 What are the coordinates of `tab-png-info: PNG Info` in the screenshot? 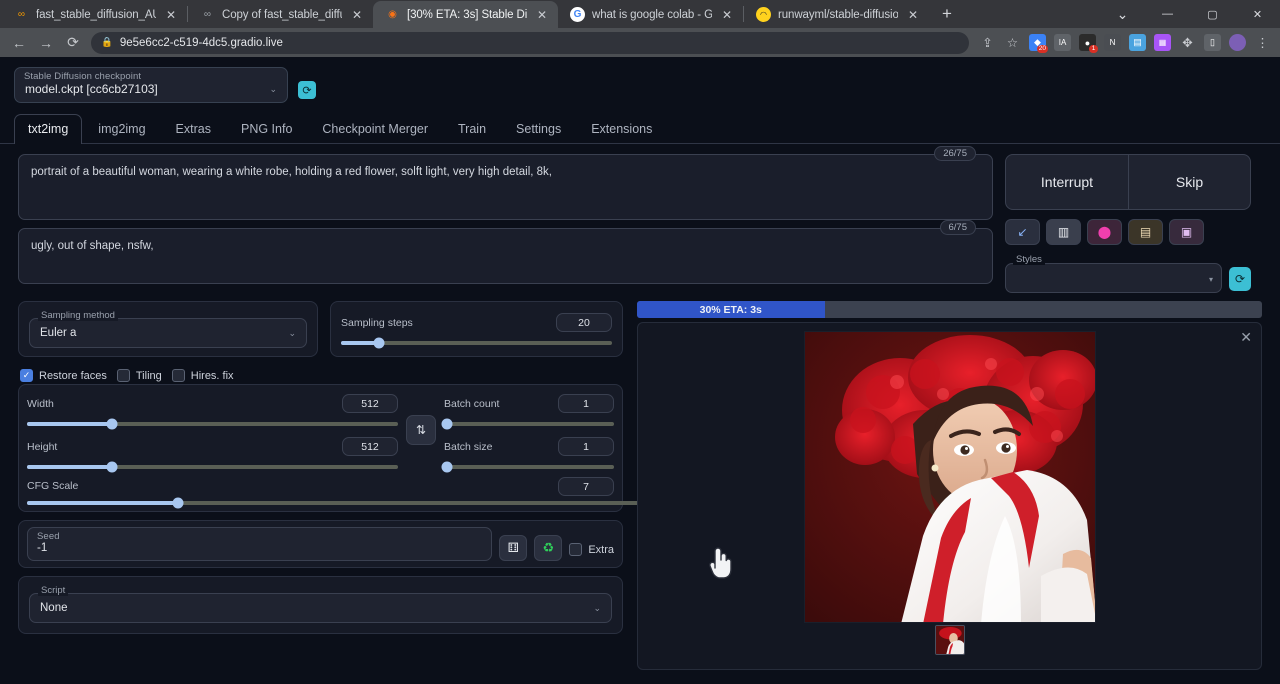 It's located at (266, 129).